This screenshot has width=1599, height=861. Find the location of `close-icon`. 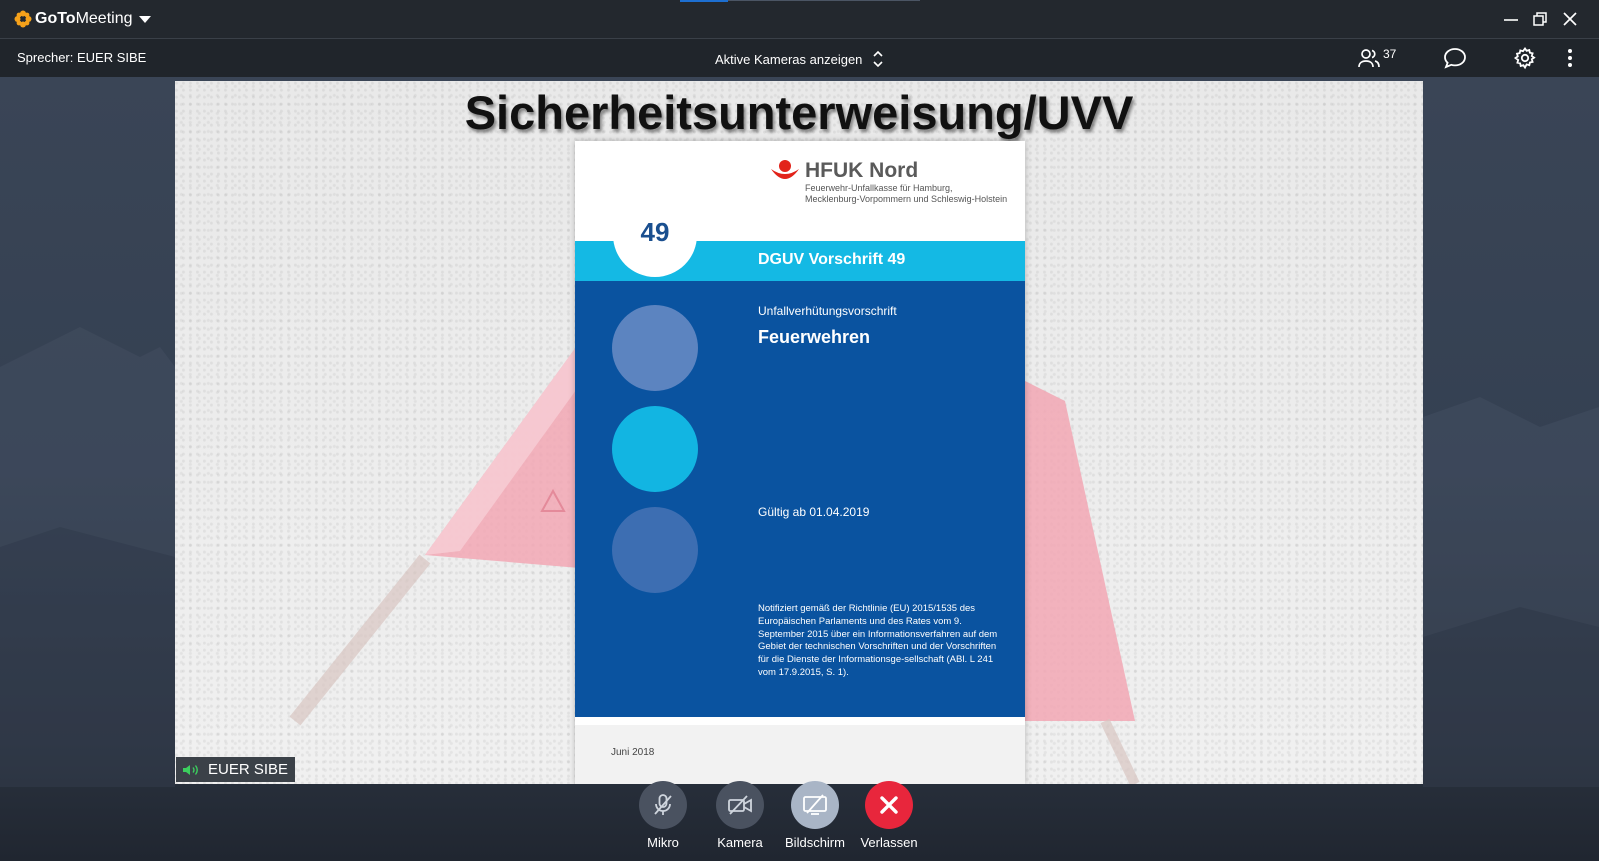

close-icon is located at coordinates (1570, 19).